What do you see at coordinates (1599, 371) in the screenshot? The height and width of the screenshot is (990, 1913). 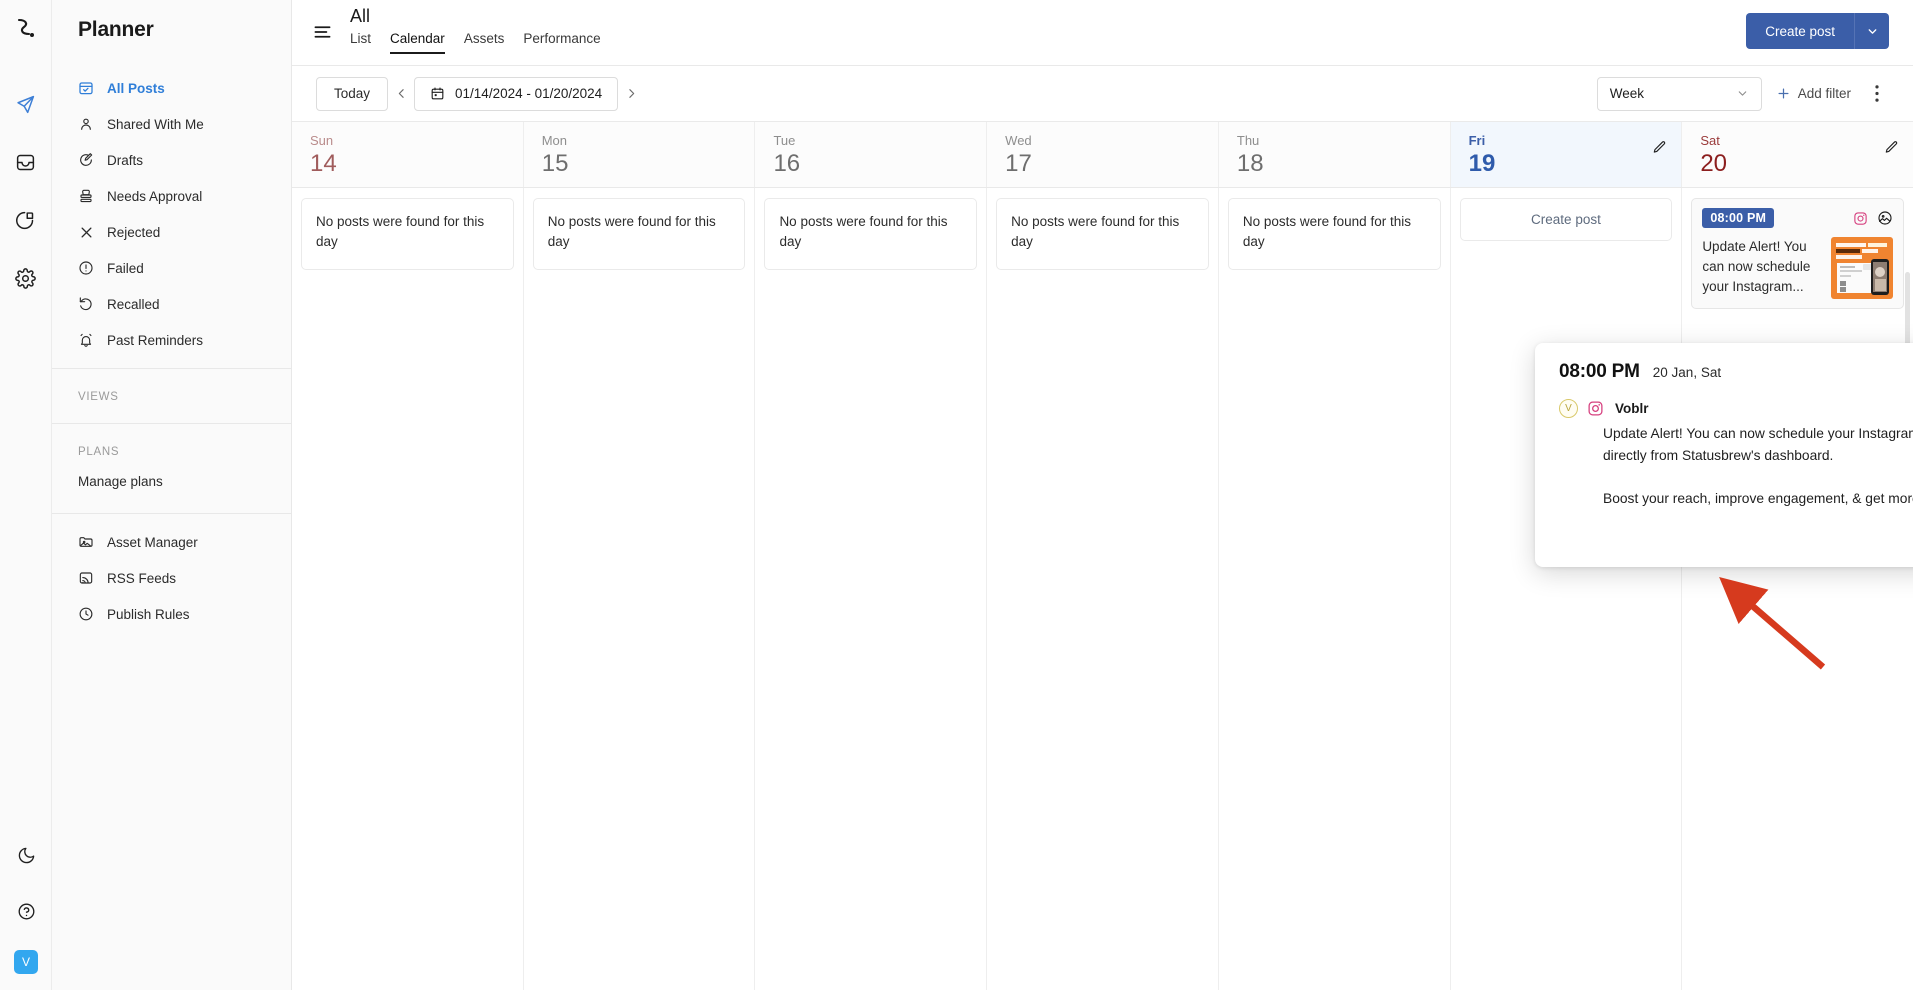 I see `popover-time: 08:00 PM` at bounding box center [1599, 371].